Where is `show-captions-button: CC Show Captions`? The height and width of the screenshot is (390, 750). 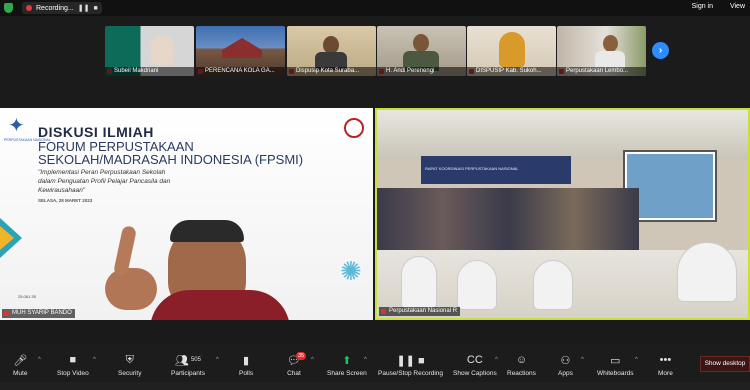
show-captions-button: CC Show Captions is located at coordinates (475, 365).